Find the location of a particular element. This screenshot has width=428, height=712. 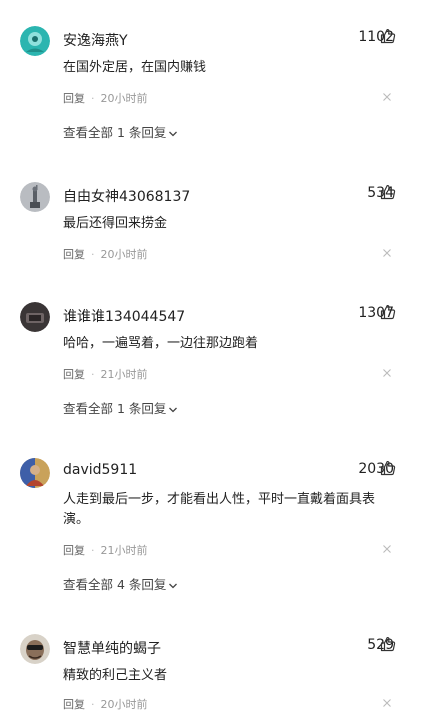

comment-text: 在国外定居，在国内赚钱 is located at coordinates (135, 67).